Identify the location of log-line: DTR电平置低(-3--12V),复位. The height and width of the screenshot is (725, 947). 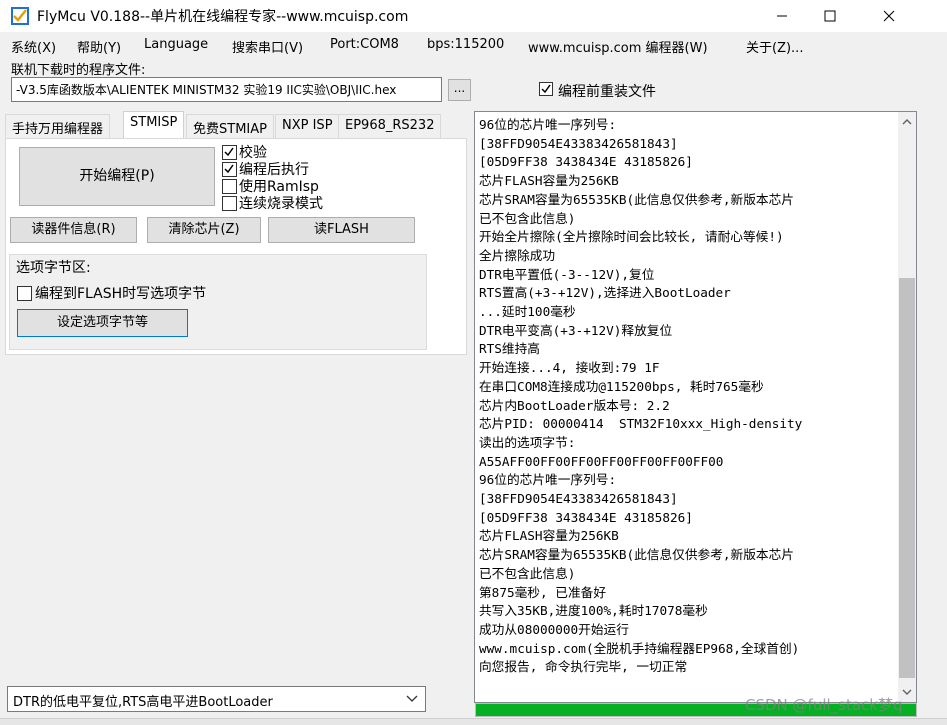
(567, 274).